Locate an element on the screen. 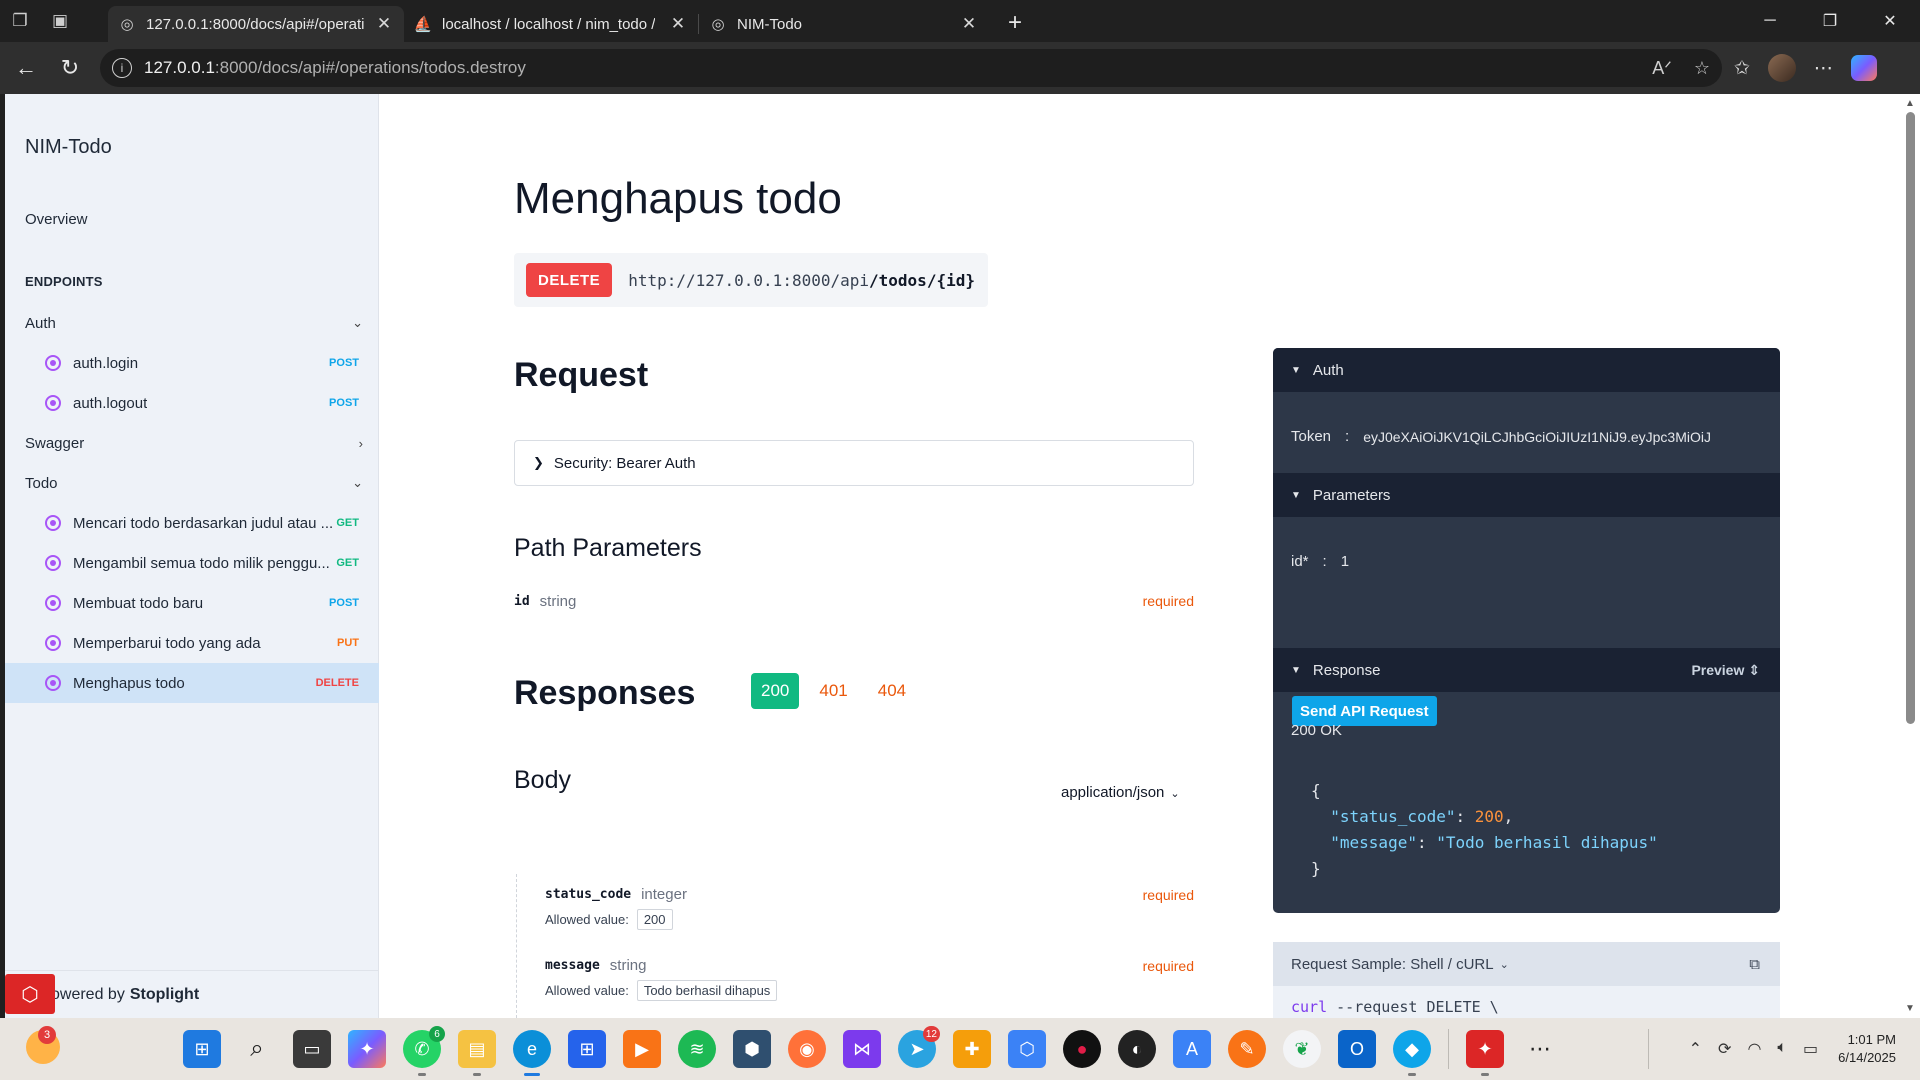  profile-avatar is located at coordinates (1781, 68).